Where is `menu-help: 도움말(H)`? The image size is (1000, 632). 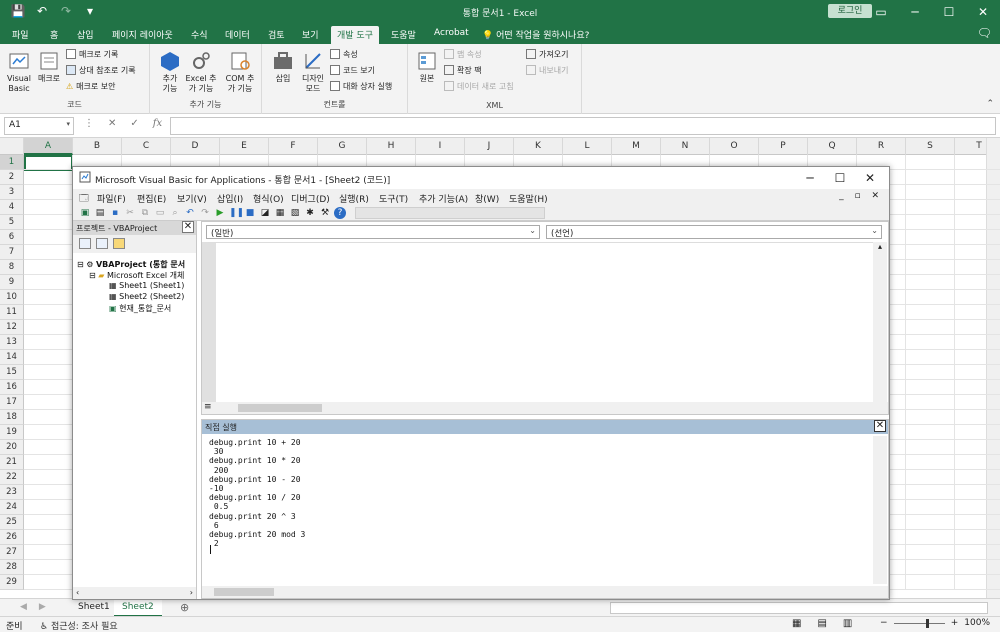
menu-help: 도움말(H) is located at coordinates (528, 198).